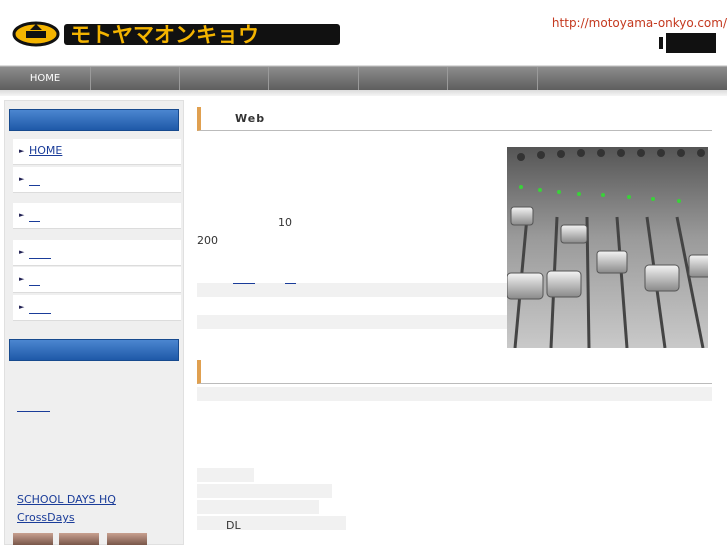 This screenshot has width=727, height=545. Describe the element at coordinates (33, 406) in the screenshot. I see `sidebar-link` at that location.